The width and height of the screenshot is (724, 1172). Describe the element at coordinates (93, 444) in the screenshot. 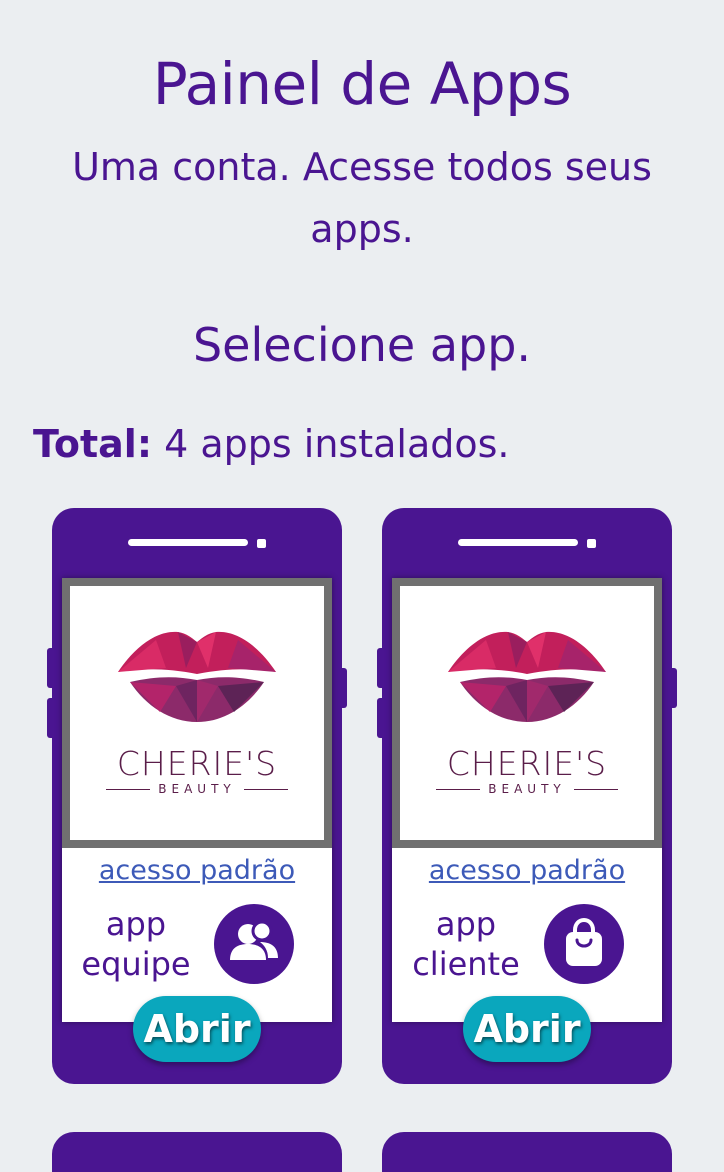

I see `total-label: Total:` at that location.